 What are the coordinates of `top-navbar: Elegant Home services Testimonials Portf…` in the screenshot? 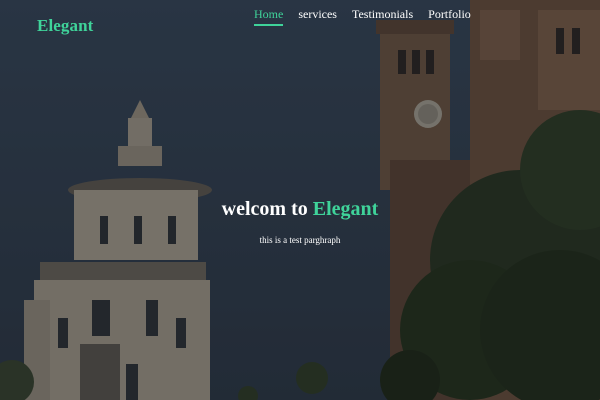 It's located at (300, 20).